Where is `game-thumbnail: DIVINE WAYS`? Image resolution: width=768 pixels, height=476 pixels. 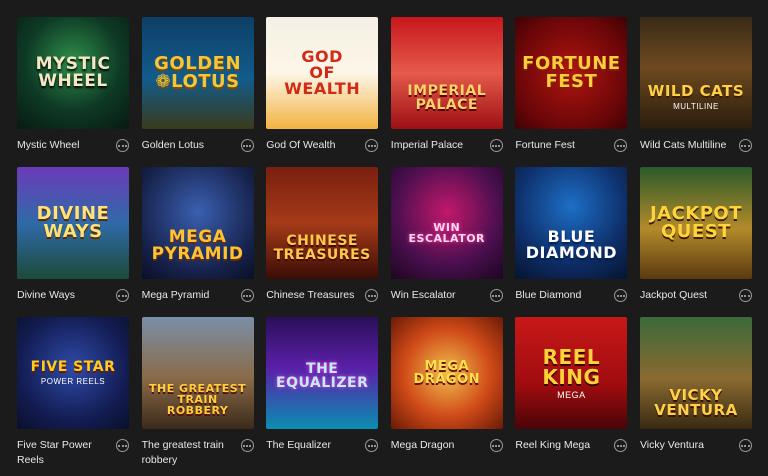
game-thumbnail: DIVINE WAYS is located at coordinates (73, 223).